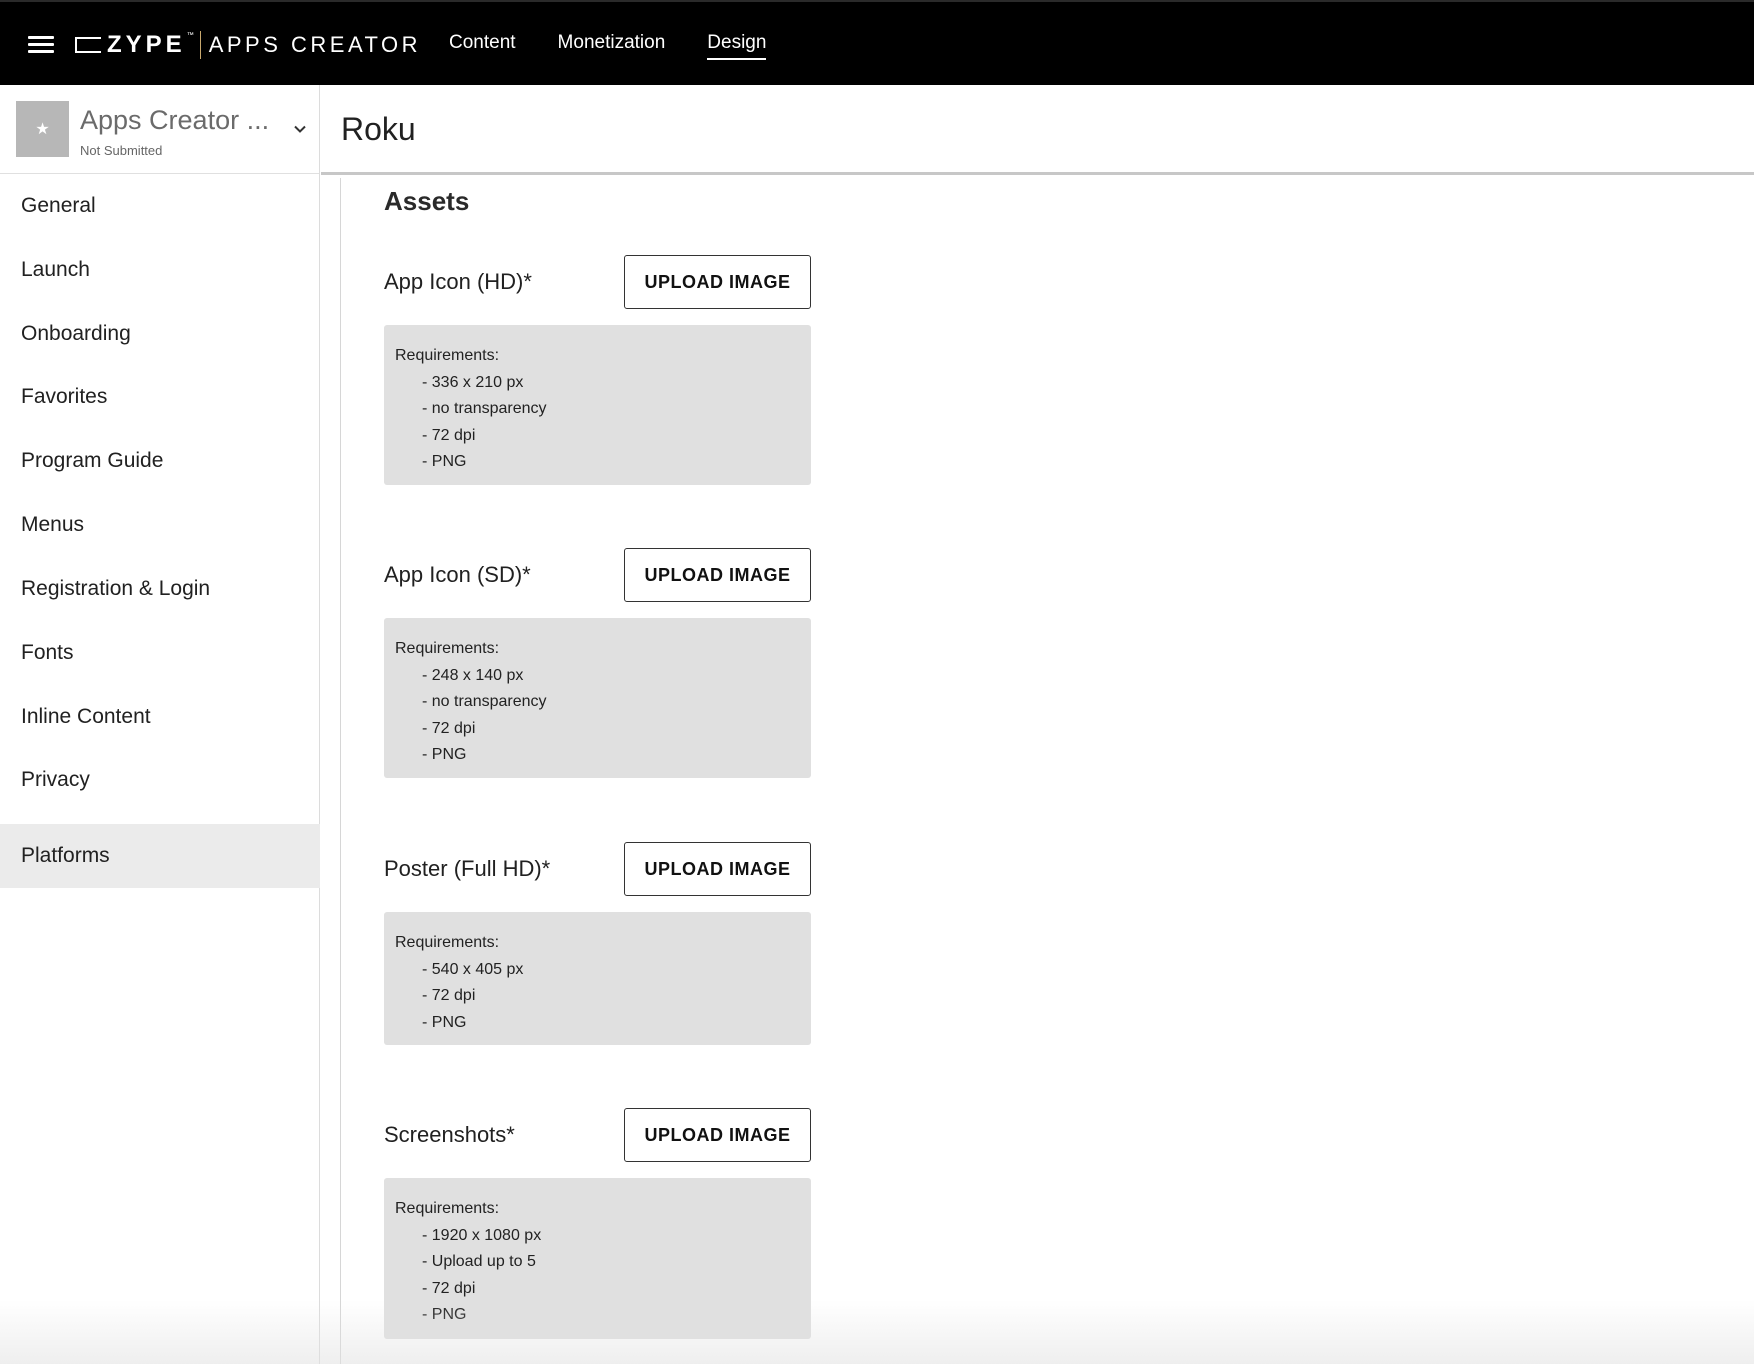  What do you see at coordinates (449, 1134) in the screenshot?
I see `asset-label-screenshots: Screenshots*` at bounding box center [449, 1134].